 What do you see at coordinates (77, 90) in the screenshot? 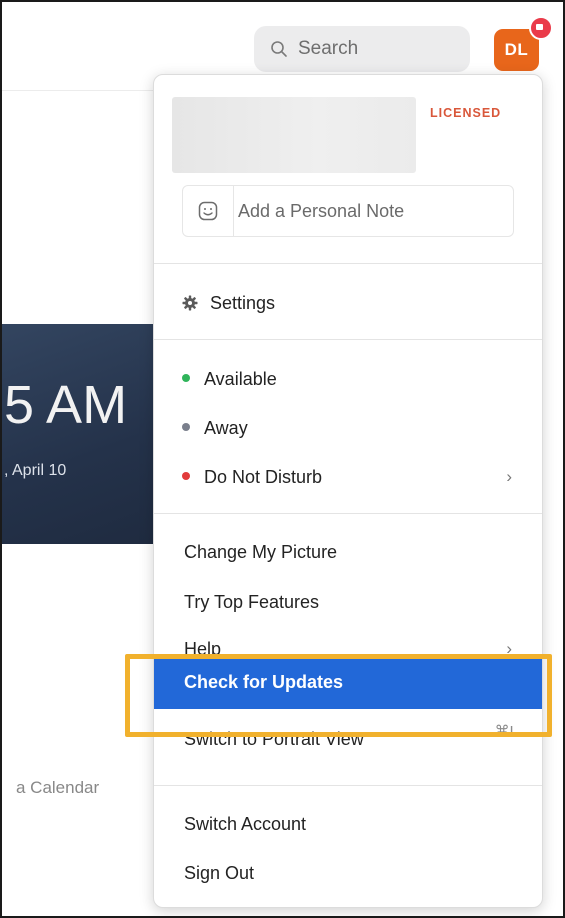
I see `header-divider` at bounding box center [77, 90].